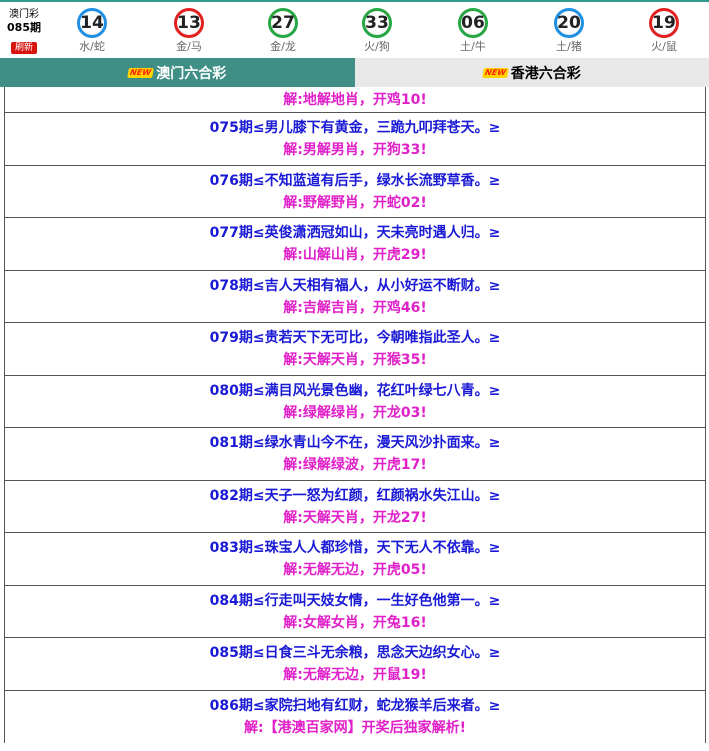 The height and width of the screenshot is (751, 709). Describe the element at coordinates (355, 307) in the screenshot. I see `prediction-answer: 解:吉解吉肖，开鸡46!` at that location.